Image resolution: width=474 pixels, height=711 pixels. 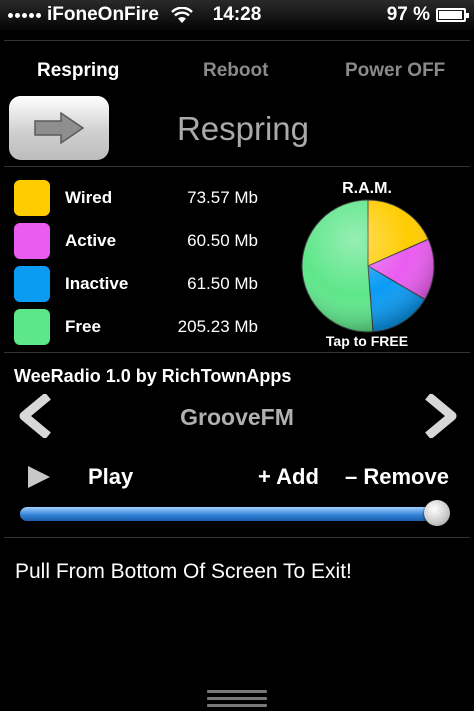 I want to click on ram-value: 60.50 Mb, so click(x=222, y=240).